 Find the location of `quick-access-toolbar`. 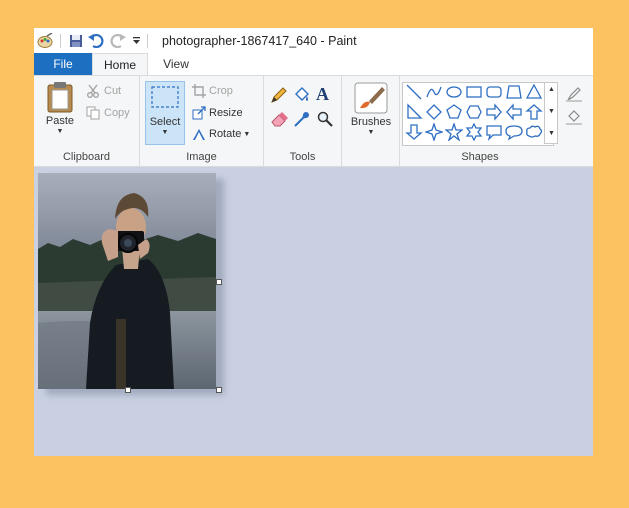

quick-access-toolbar is located at coordinates (94, 41).